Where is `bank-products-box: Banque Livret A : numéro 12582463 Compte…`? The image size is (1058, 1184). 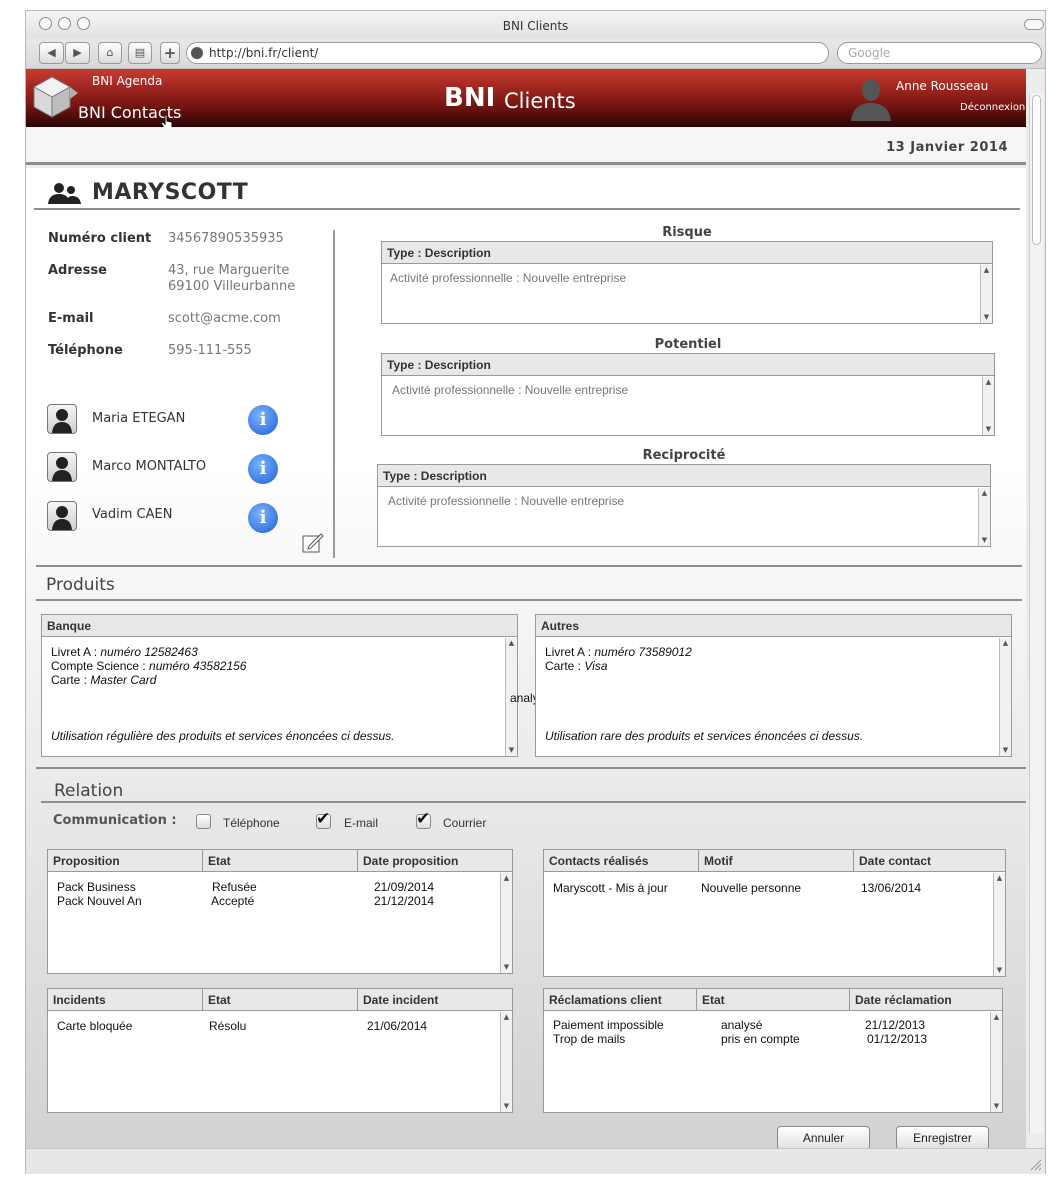 bank-products-box: Banque Livret A : numéro 12582463 Compte… is located at coordinates (279, 685).